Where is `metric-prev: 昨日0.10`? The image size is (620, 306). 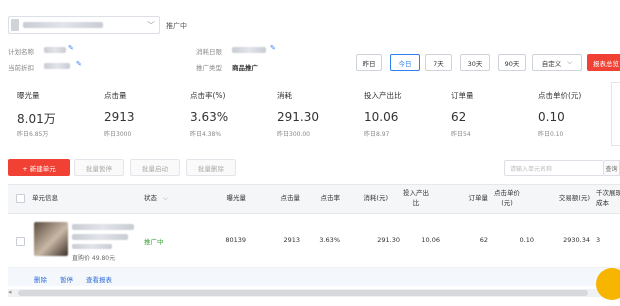
metric-prev: 昨日0.10 is located at coordinates (551, 134).